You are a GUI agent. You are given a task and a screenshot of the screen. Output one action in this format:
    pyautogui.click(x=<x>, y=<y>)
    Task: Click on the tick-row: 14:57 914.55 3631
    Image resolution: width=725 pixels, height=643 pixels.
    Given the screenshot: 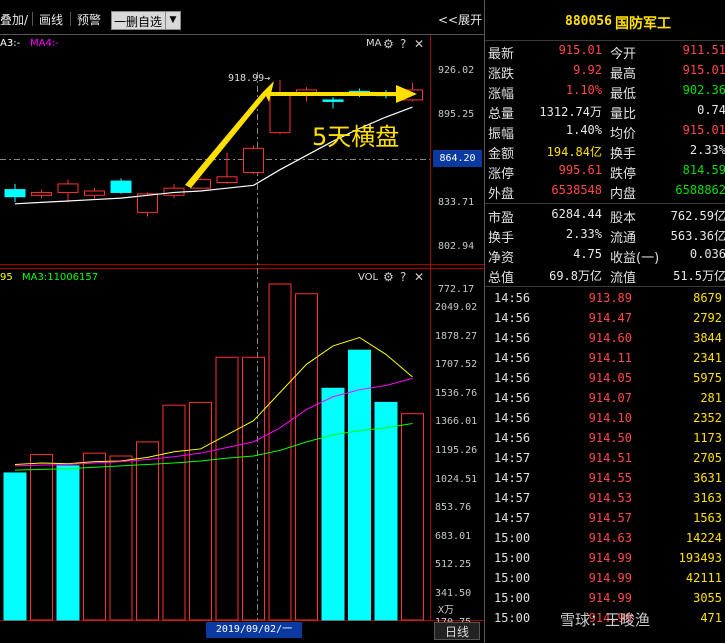 What is the action you would take?
    pyautogui.click(x=605, y=478)
    